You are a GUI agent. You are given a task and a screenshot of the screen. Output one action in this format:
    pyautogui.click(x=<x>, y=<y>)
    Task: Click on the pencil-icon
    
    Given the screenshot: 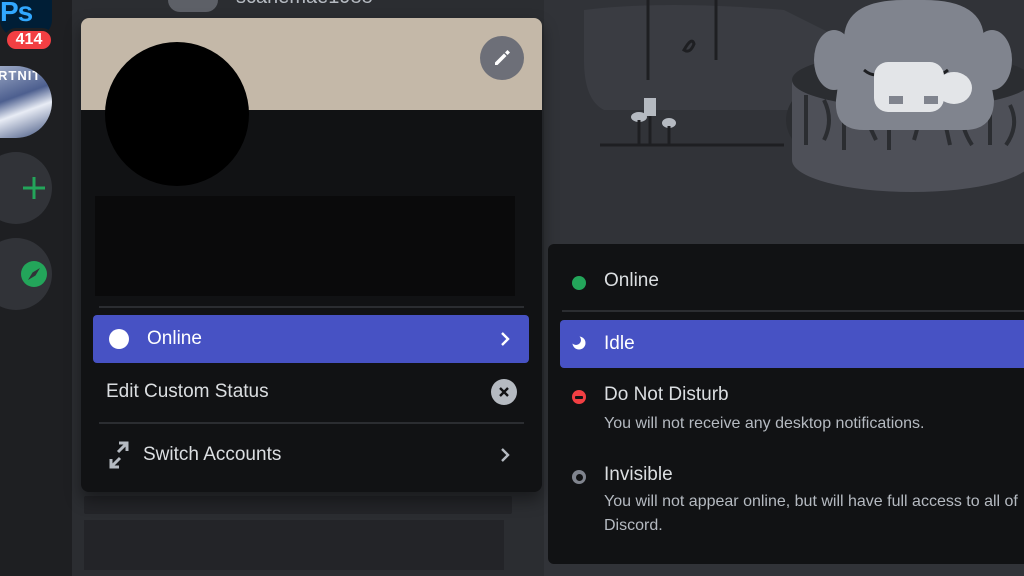 What is the action you would take?
    pyautogui.click(x=502, y=57)
    